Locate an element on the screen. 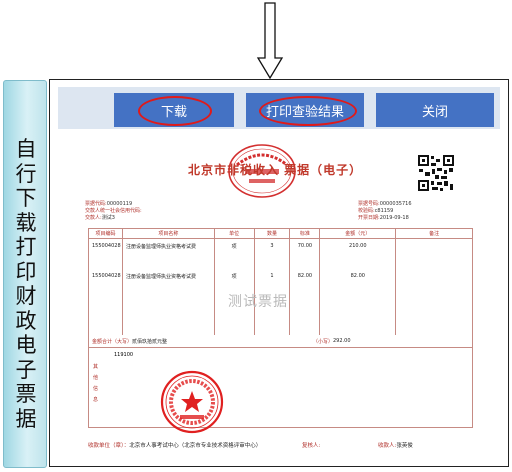  item-amount-cell: 210.00 is located at coordinates (358, 253).